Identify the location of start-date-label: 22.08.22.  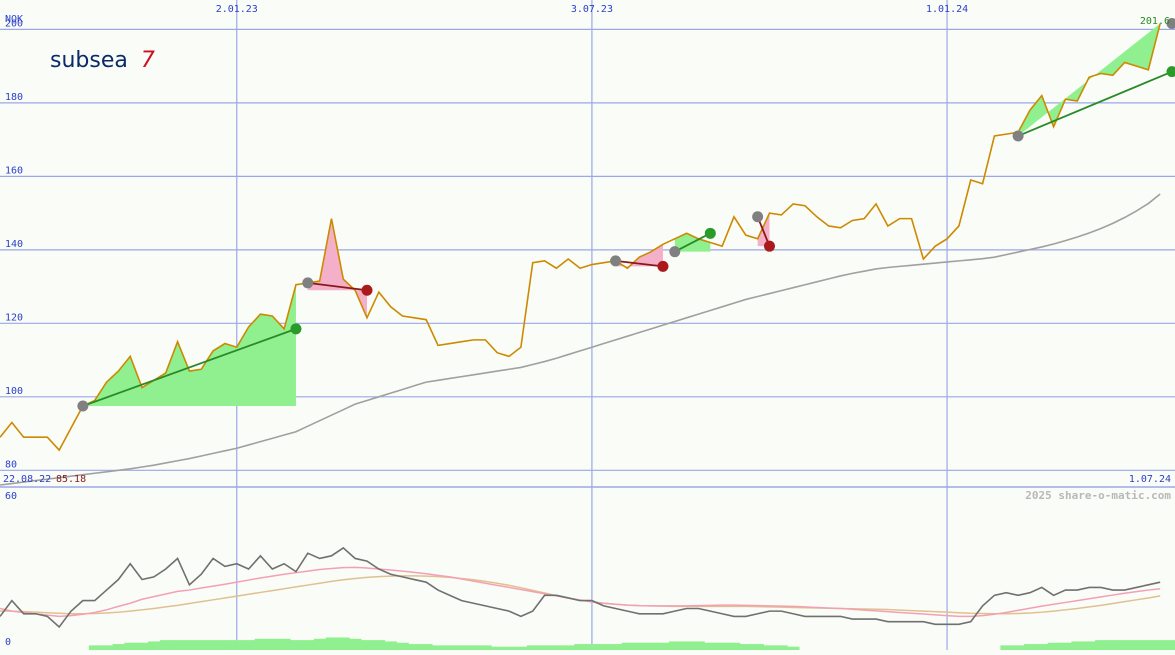
(27, 479).